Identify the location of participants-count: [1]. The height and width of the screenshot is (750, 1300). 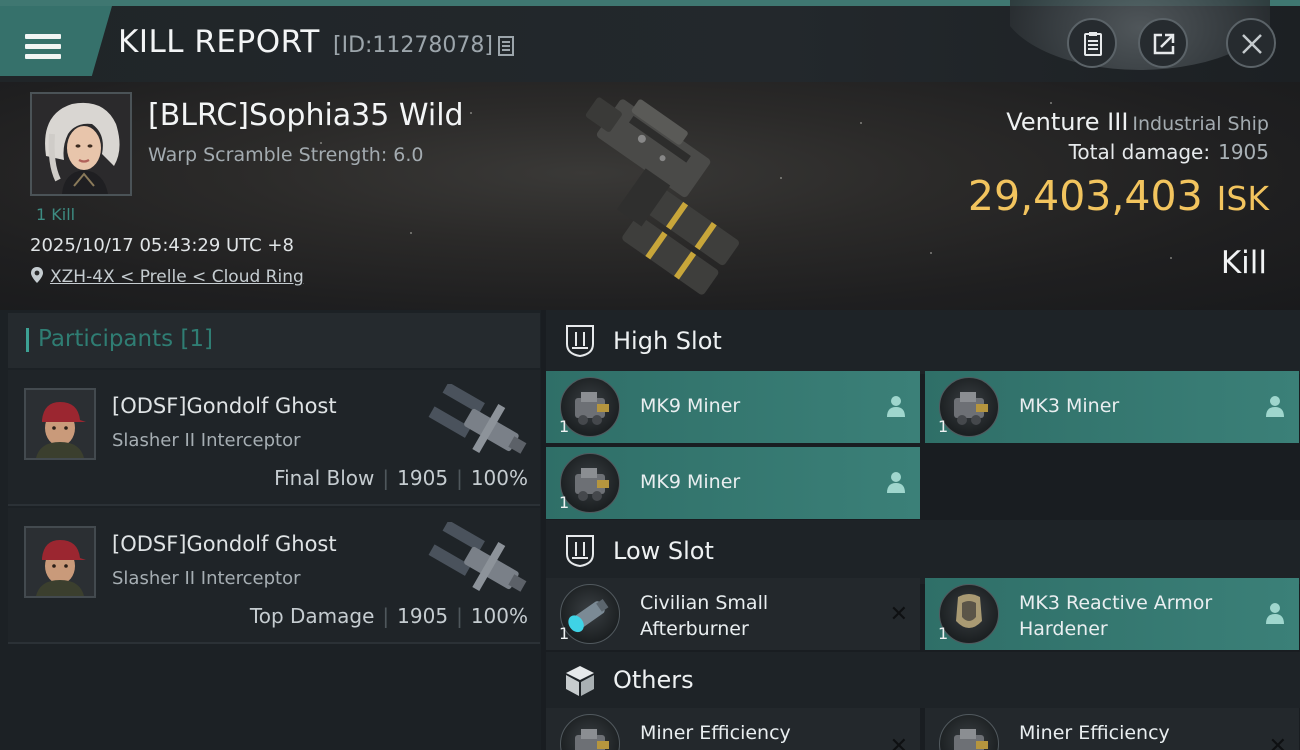
(197, 339).